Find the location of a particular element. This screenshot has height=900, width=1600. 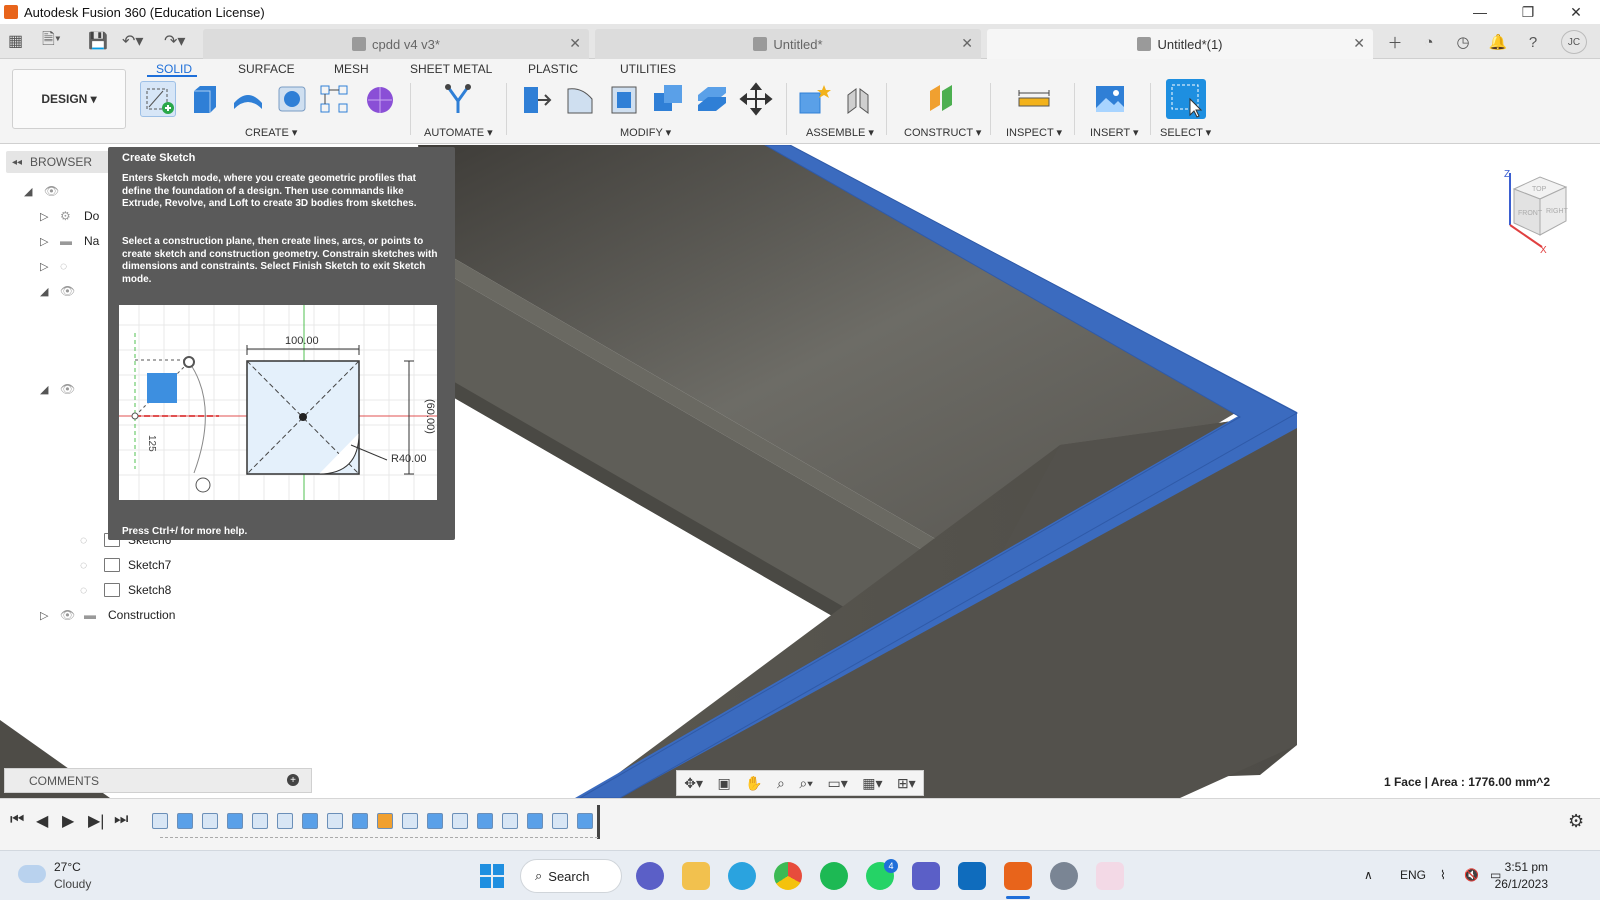

cube-face-top: TOP is located at coordinates (1539, 189).